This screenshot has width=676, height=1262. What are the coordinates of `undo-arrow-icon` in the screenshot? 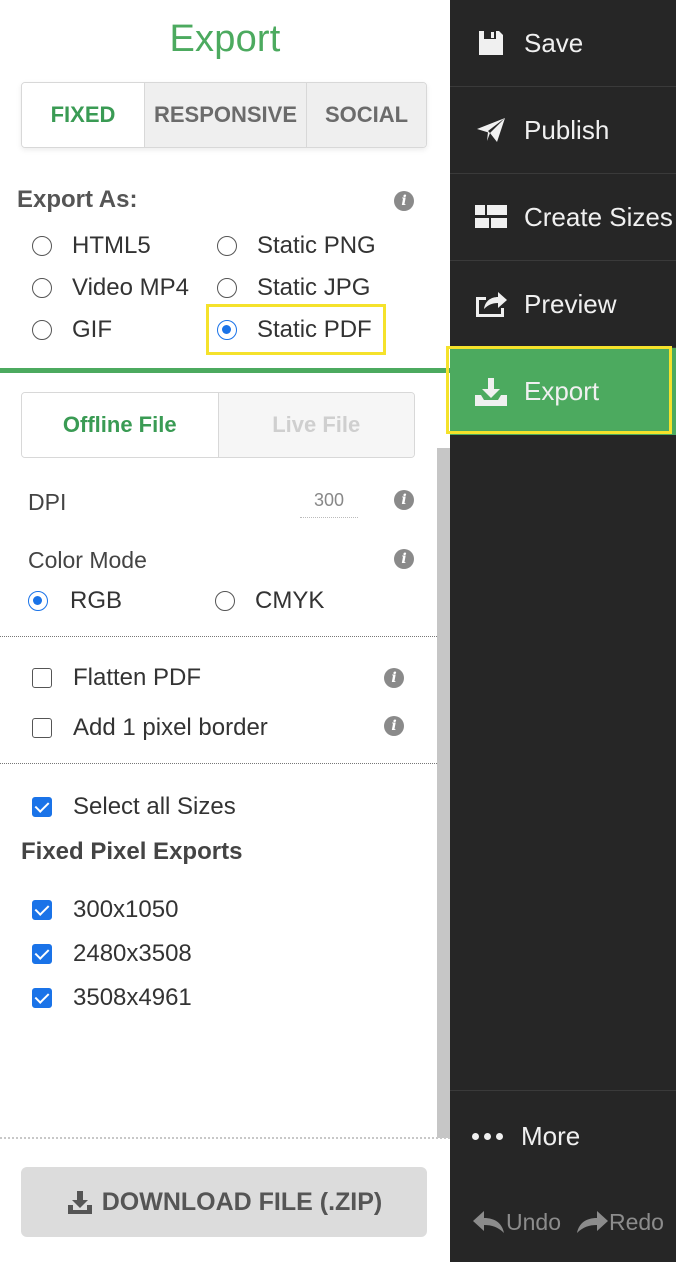 It's located at (488, 1222).